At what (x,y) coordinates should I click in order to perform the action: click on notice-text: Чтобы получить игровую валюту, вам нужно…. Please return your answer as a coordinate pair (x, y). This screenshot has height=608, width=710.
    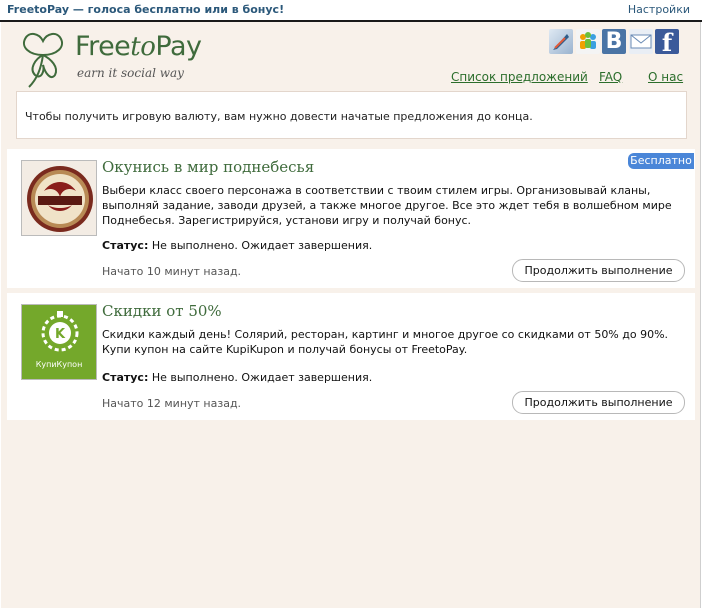
    Looking at the image, I should click on (279, 116).